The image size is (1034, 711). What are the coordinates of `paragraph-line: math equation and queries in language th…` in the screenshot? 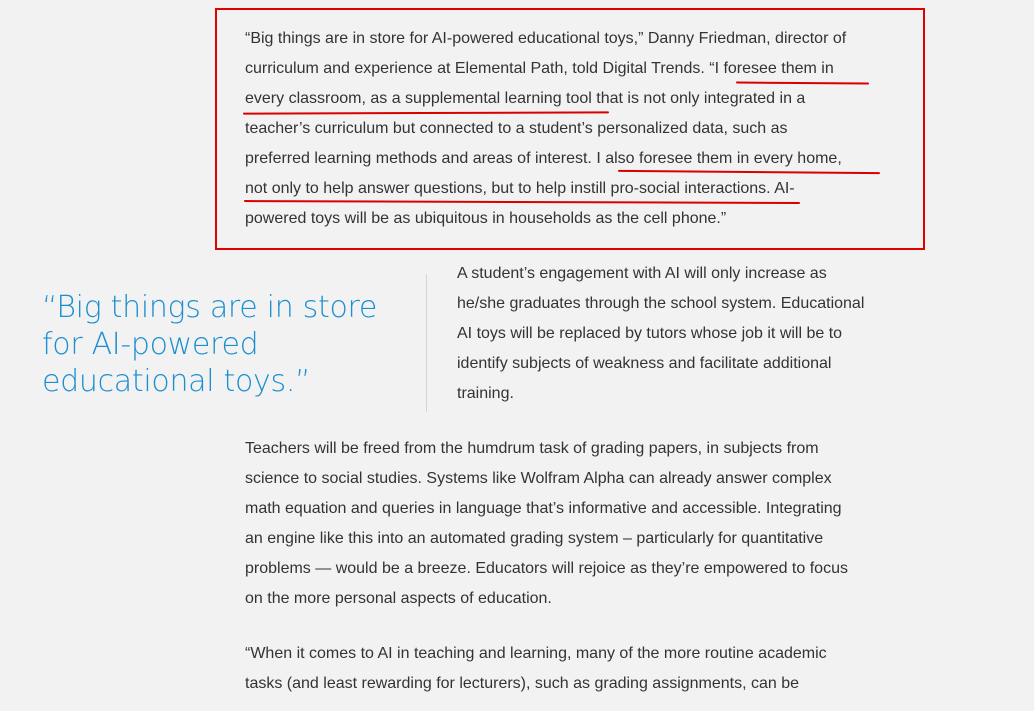 It's located at (543, 508).